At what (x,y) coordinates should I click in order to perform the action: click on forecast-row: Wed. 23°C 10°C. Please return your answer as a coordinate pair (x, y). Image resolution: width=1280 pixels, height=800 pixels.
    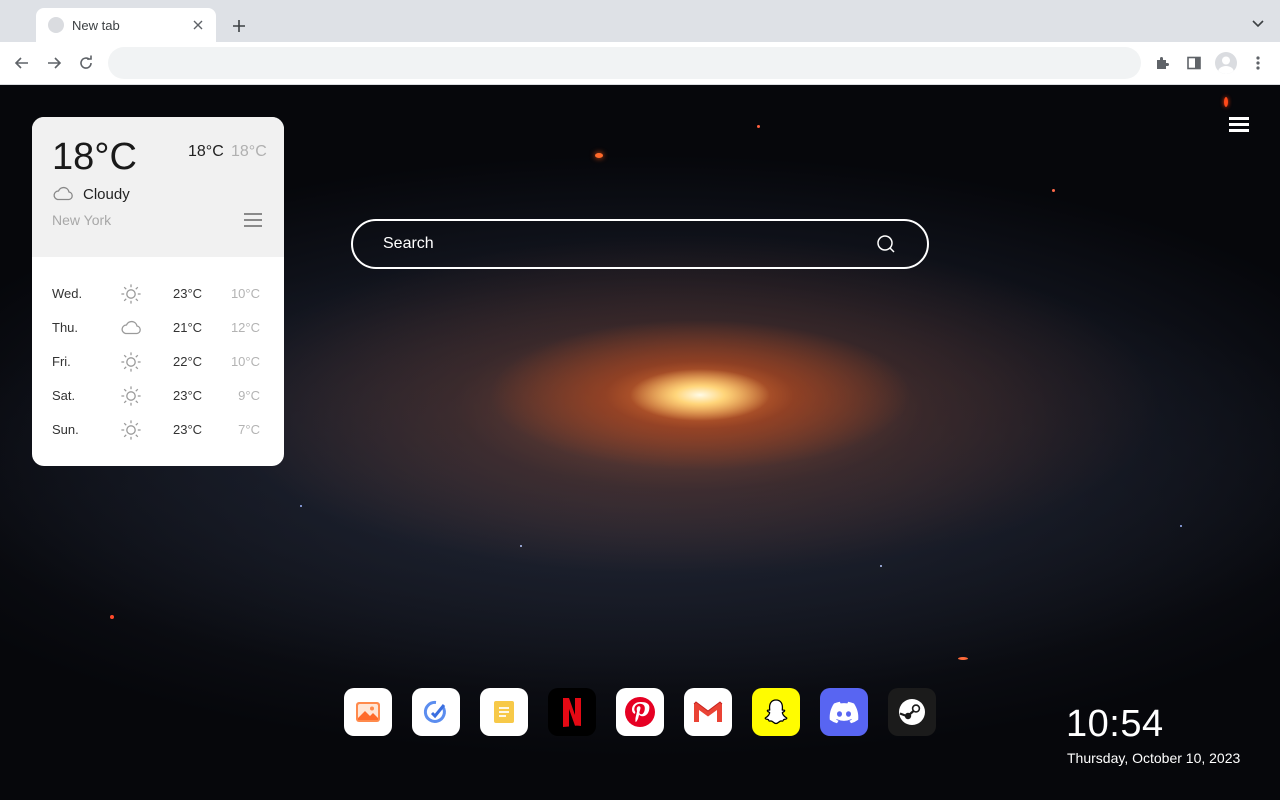
    Looking at the image, I should click on (158, 294).